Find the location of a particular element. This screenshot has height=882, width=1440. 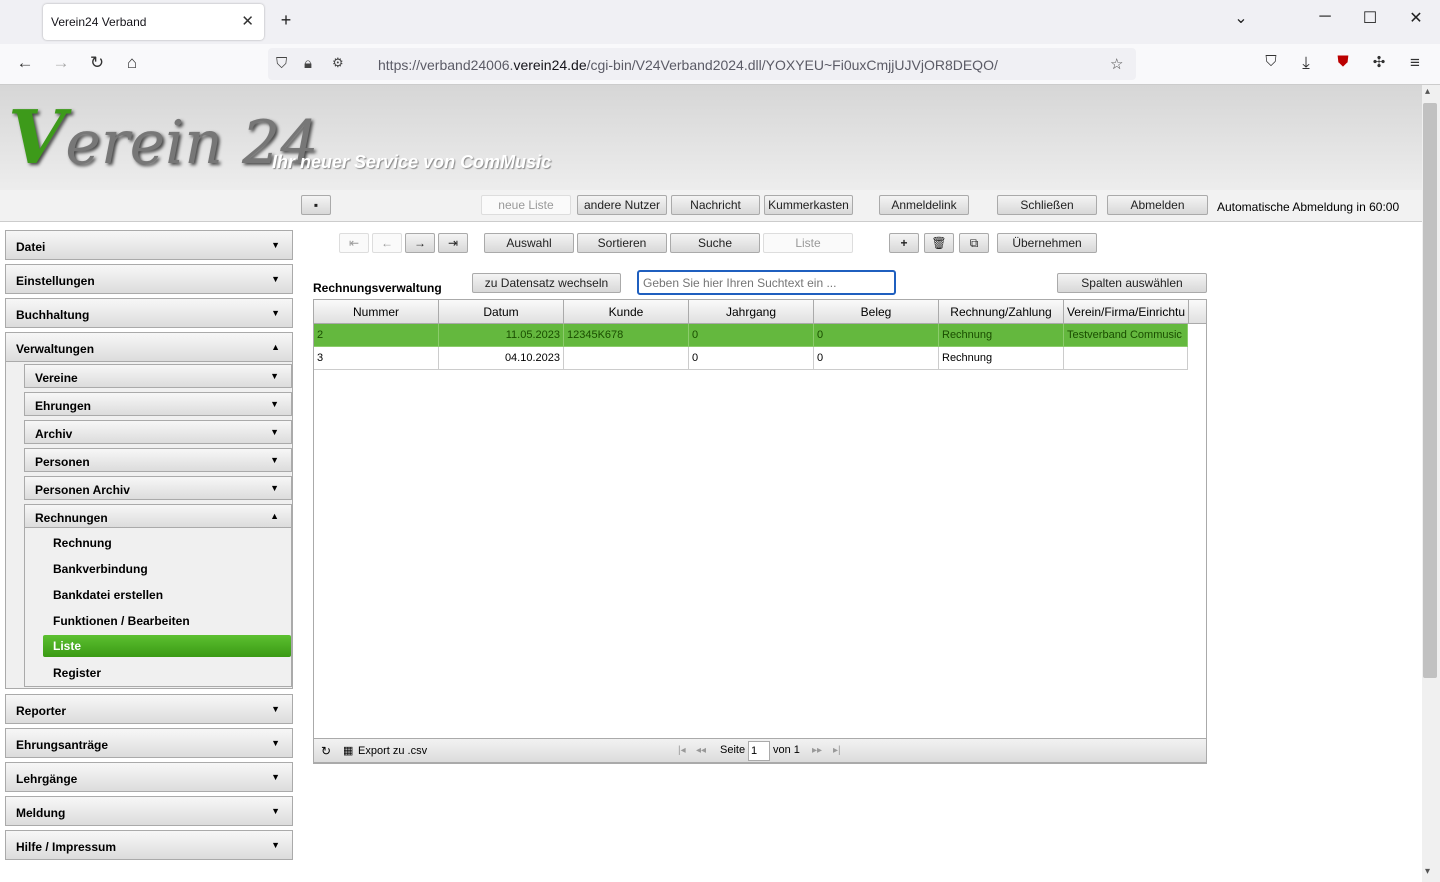

sidebar-label: Reporter is located at coordinates (41, 711).